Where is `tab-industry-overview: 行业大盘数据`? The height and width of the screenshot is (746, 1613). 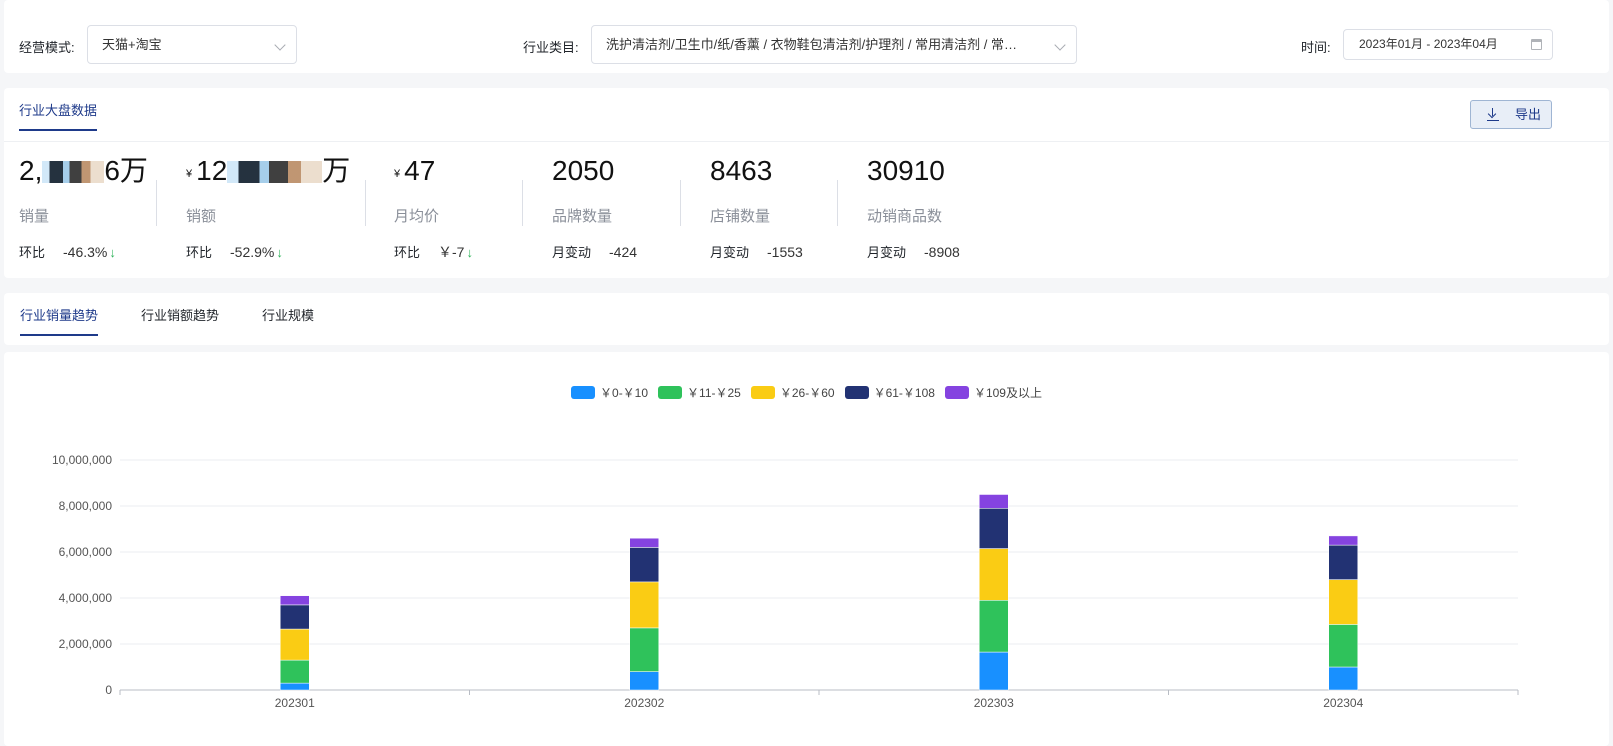
tab-industry-overview: 行业大盘数据 is located at coordinates (58, 115).